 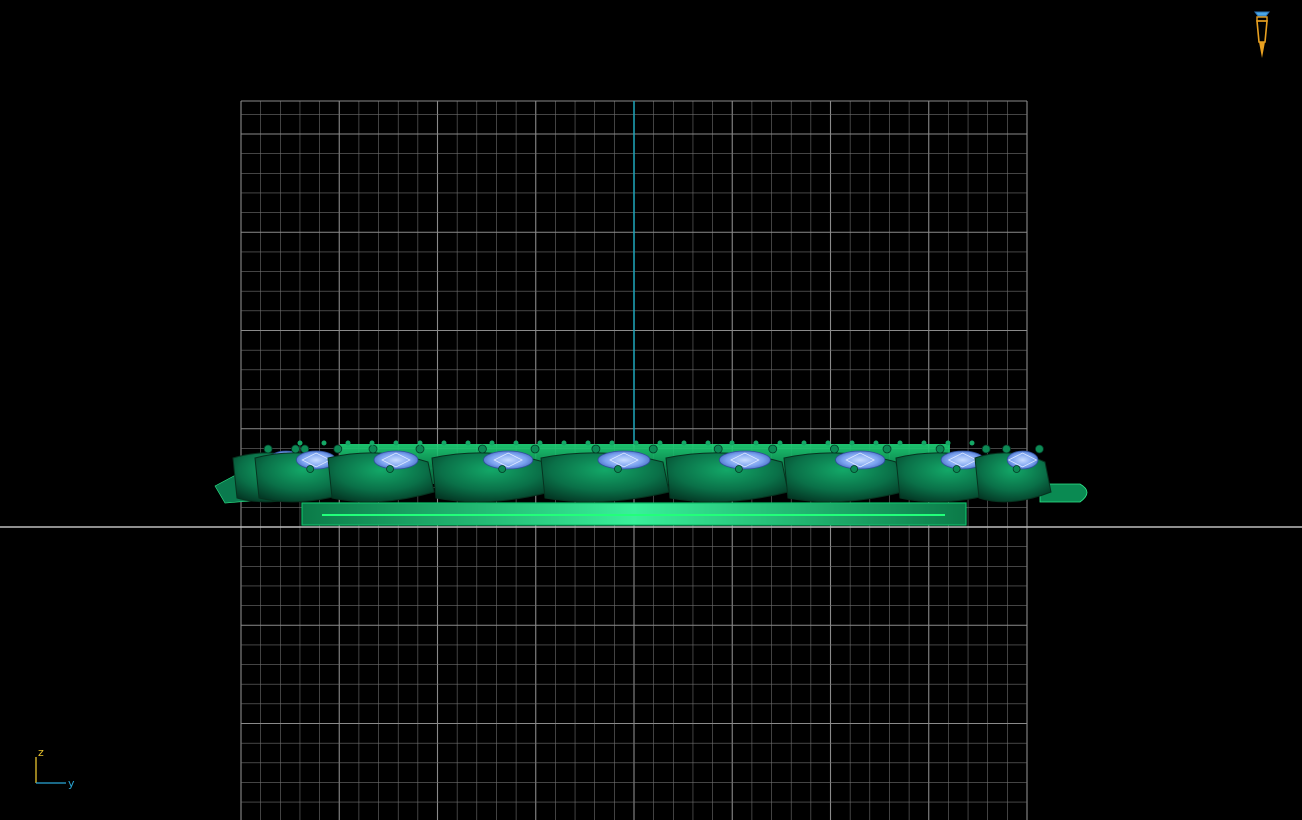 What do you see at coordinates (1262, 34) in the screenshot?
I see `paintbrush-icon` at bounding box center [1262, 34].